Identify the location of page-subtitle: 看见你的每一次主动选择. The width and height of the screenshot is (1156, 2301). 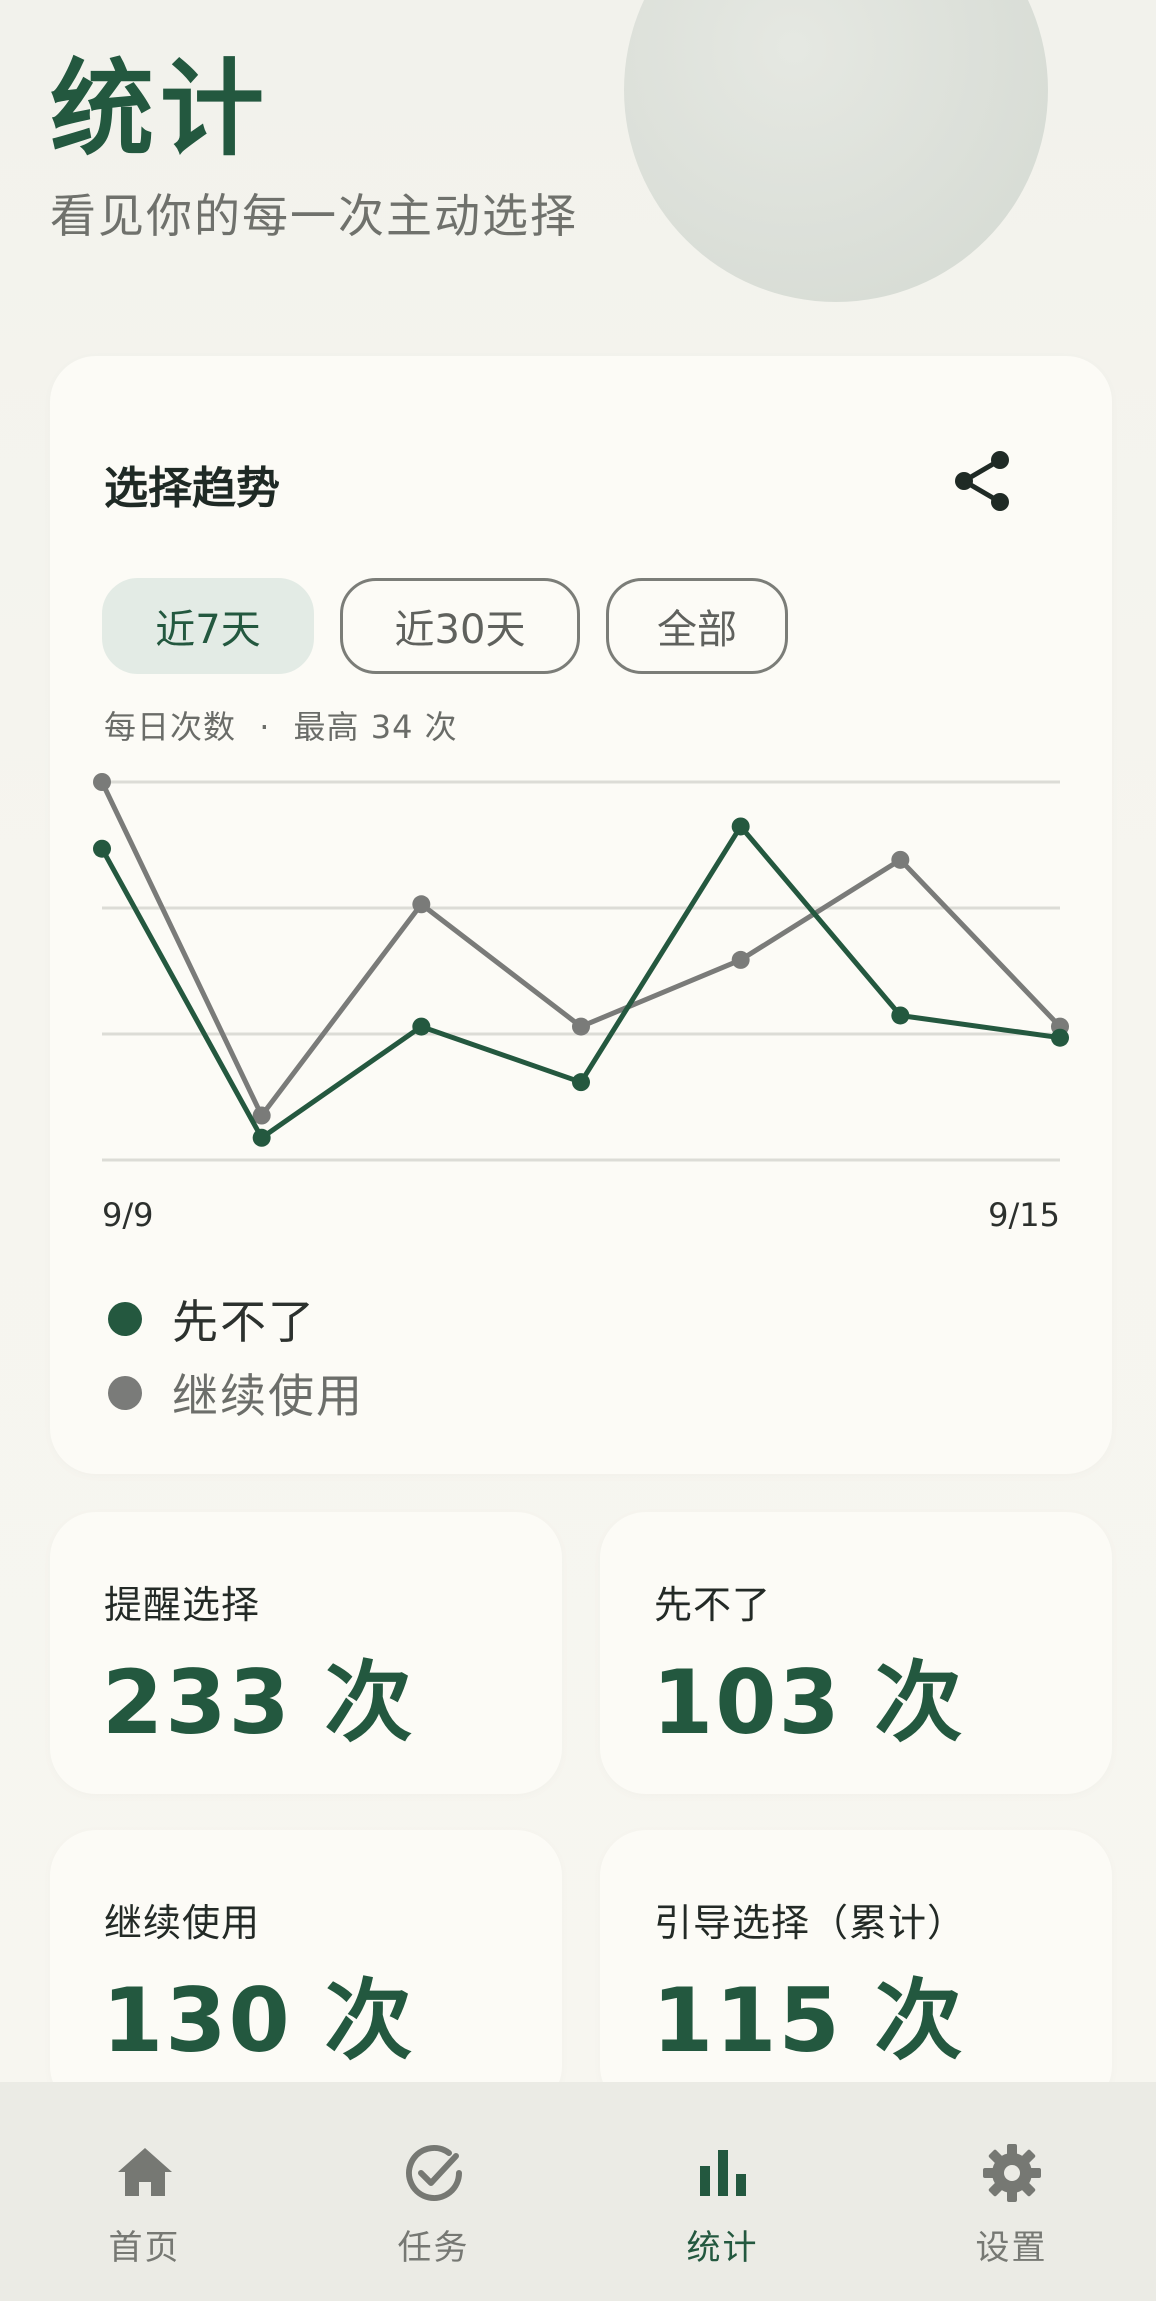
(314, 216).